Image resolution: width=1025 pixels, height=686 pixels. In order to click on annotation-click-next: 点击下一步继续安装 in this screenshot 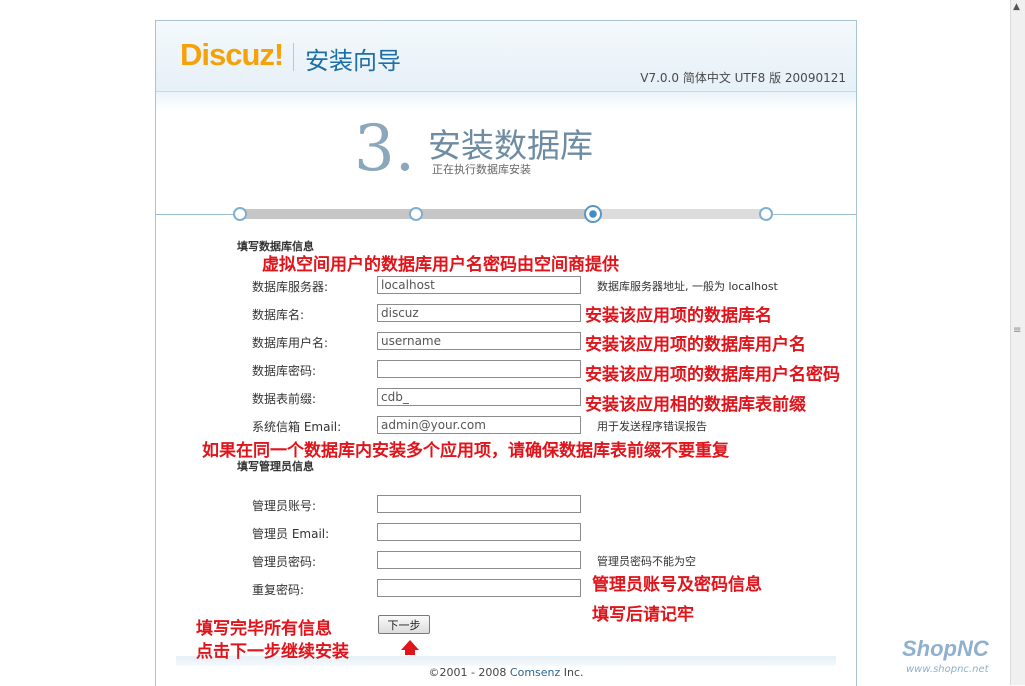, I will do `click(272, 652)`.